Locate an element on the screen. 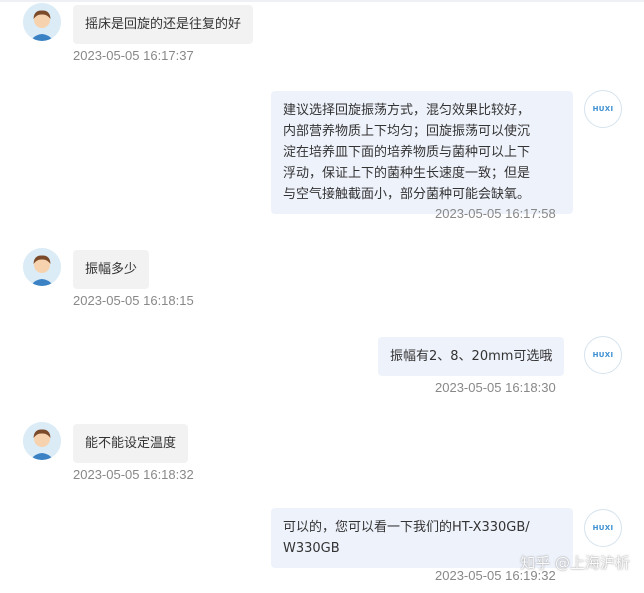 The height and width of the screenshot is (593, 644). watermark: 知乎 @上海沪析 is located at coordinates (575, 563).